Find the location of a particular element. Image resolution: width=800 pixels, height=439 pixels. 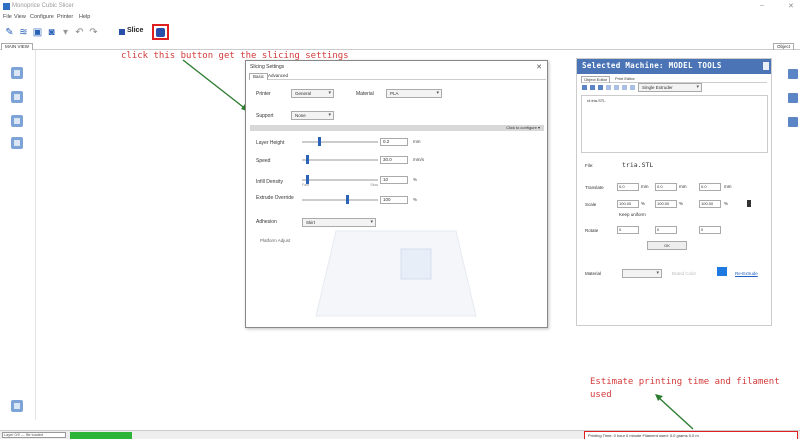

translate-z: 0.0 is located at coordinates (710, 187).